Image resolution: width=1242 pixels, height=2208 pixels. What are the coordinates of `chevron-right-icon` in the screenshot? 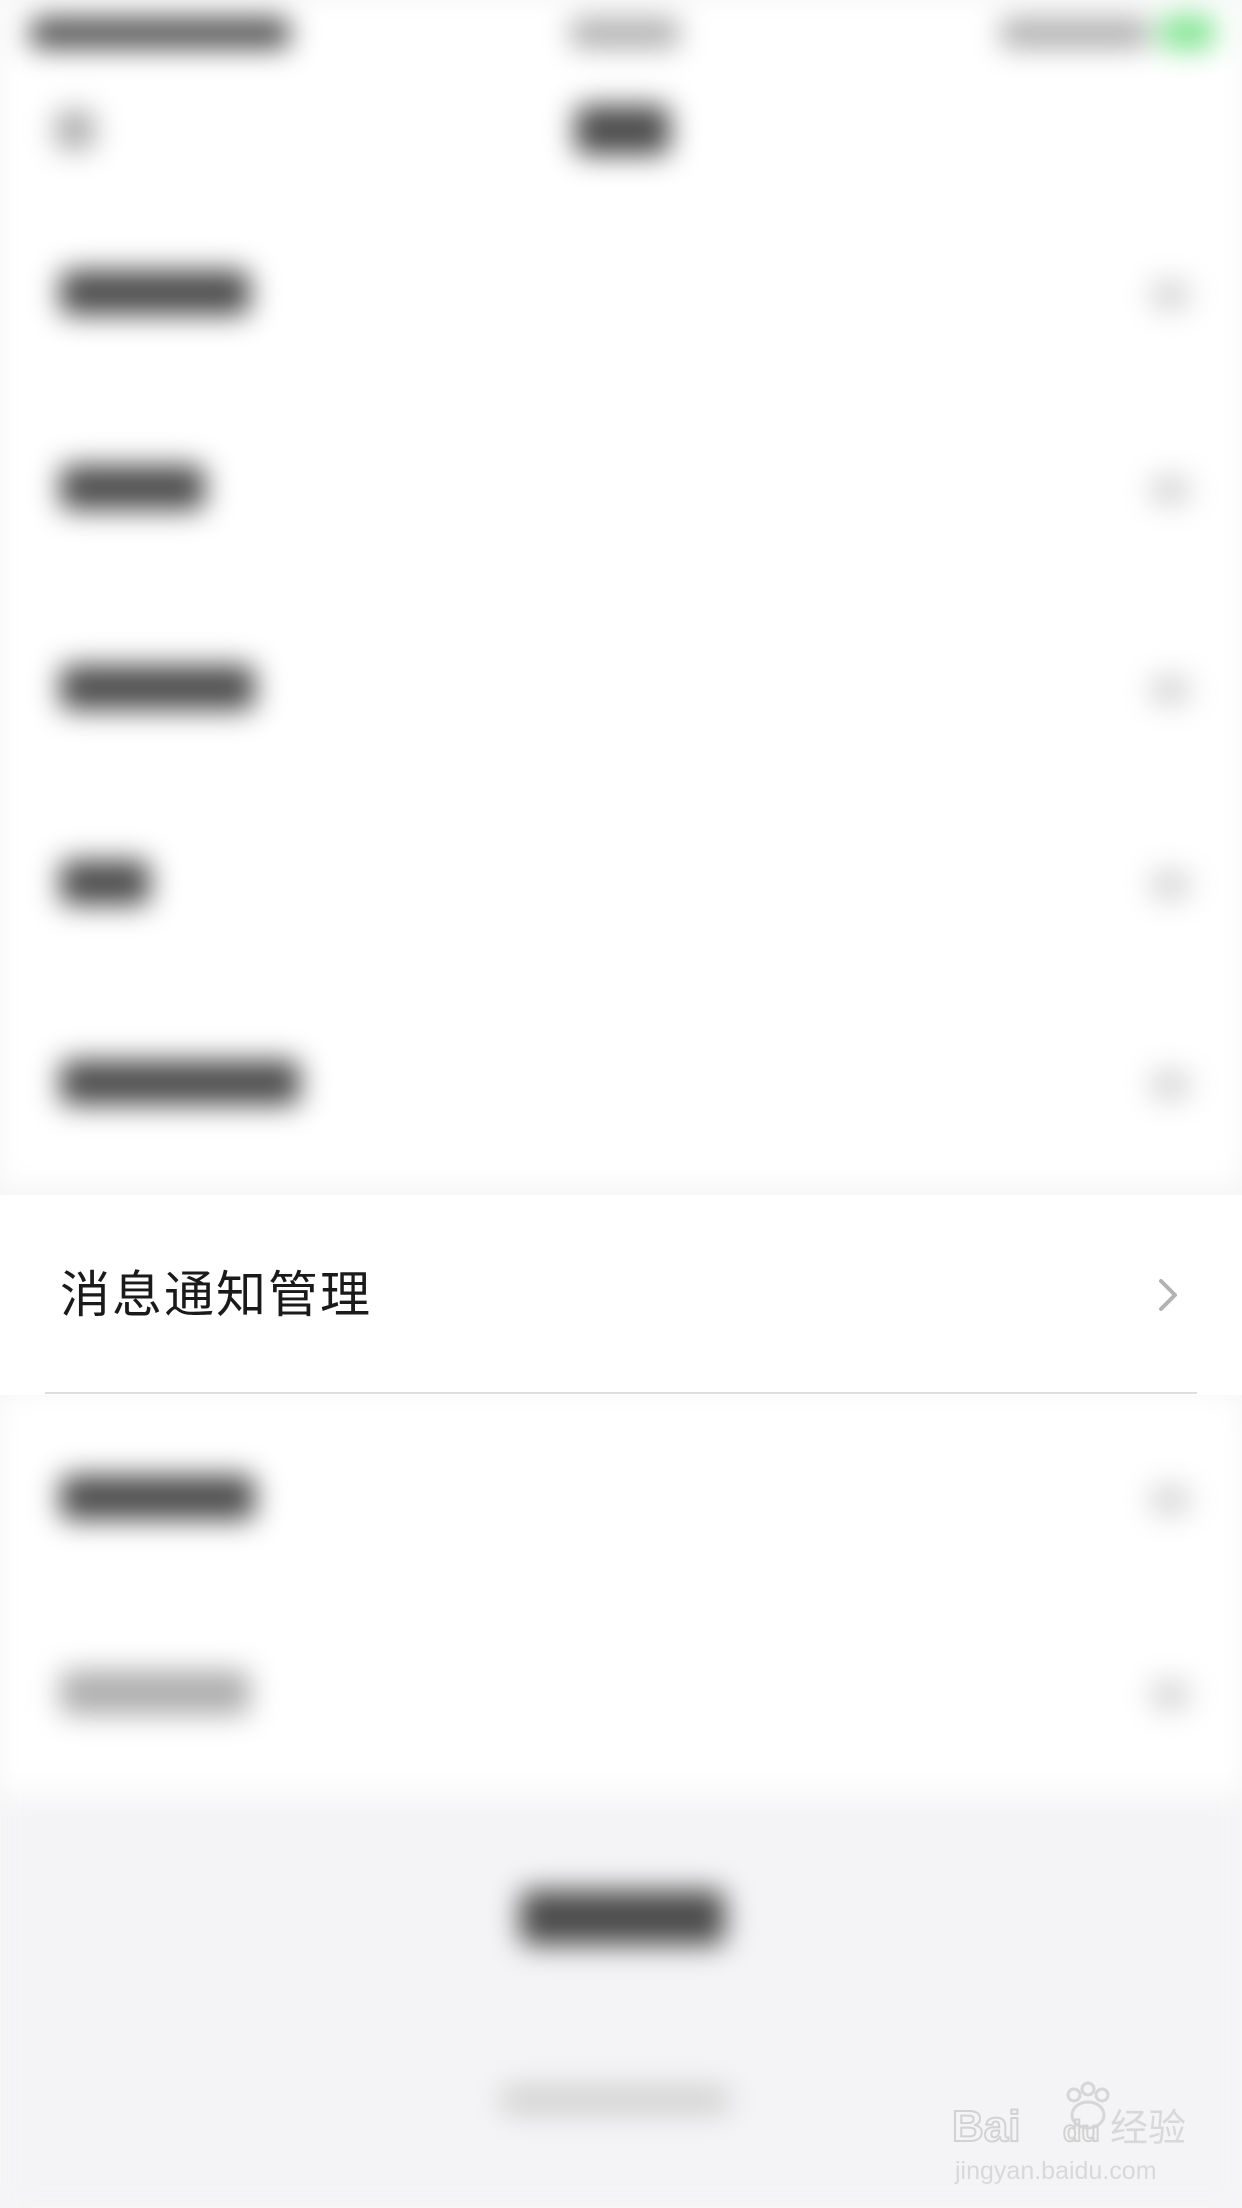 It's located at (1168, 1295).